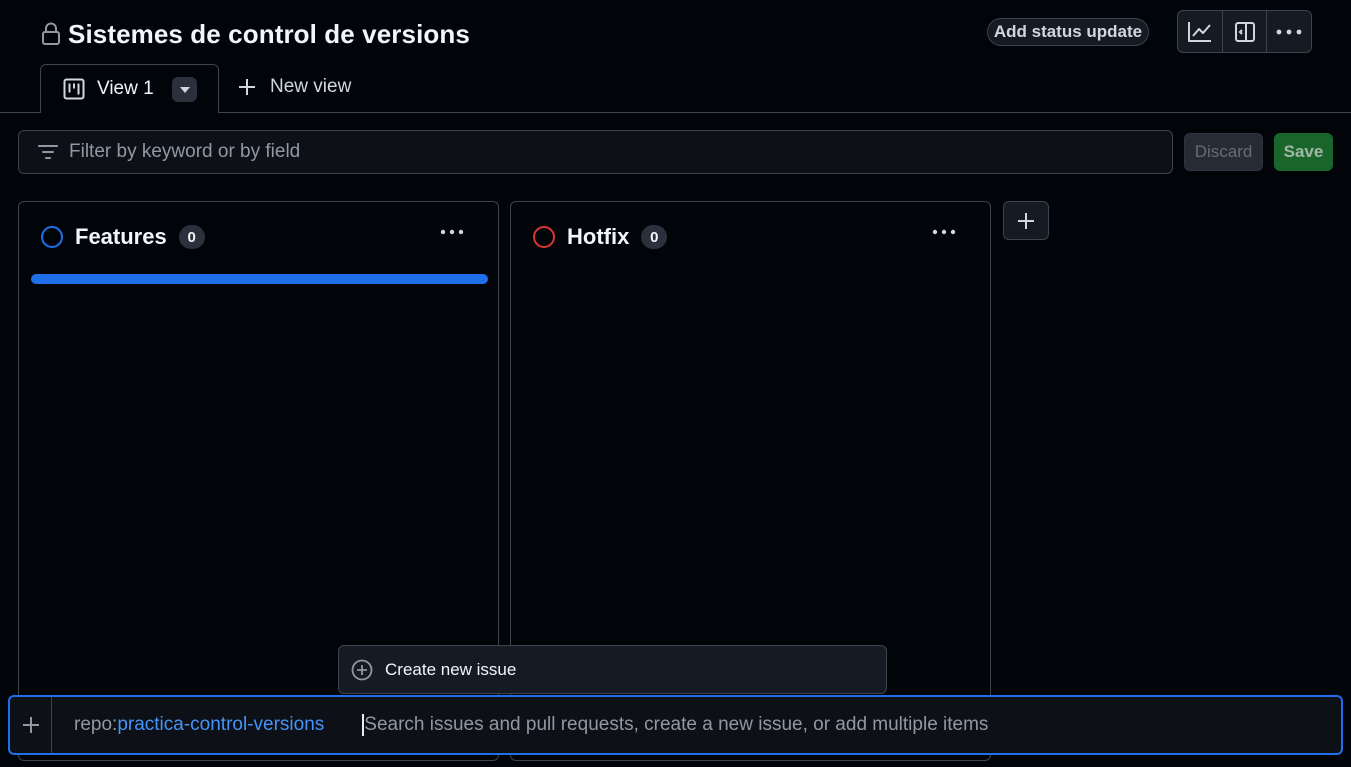 The image size is (1351, 767). I want to click on page-title: Sistemes de control de versions, so click(269, 33).